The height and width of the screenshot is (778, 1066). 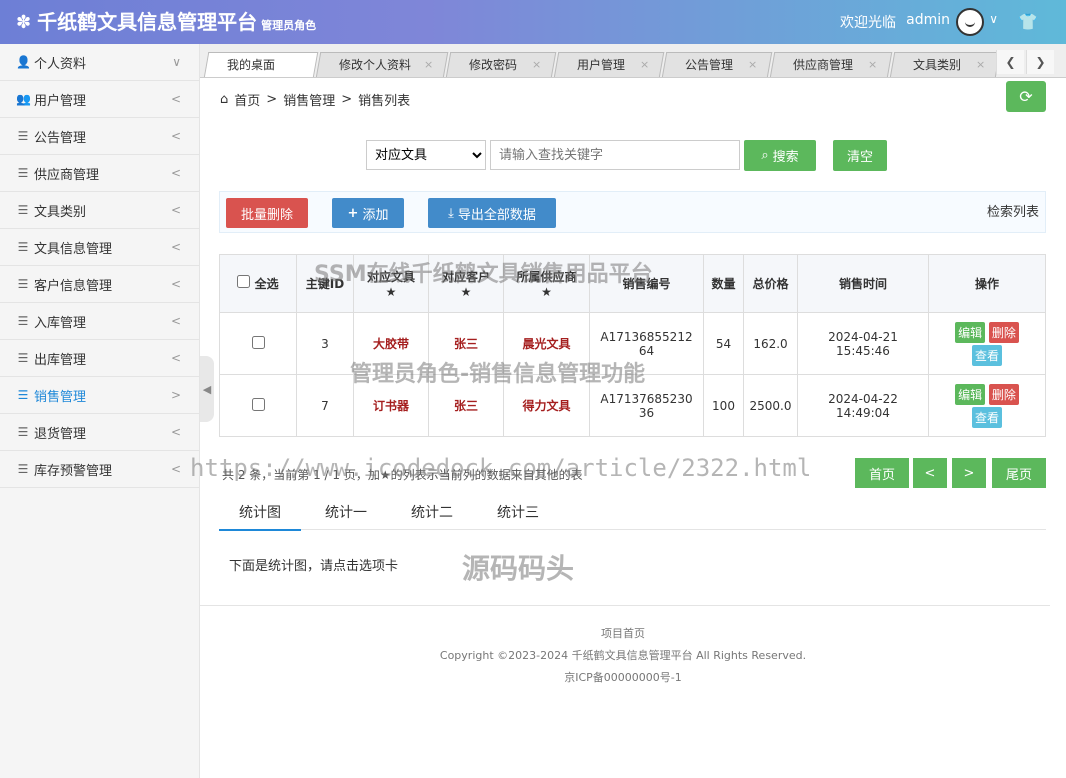 What do you see at coordinates (770, 343) in the screenshot?
I see `cell-total: 162.0` at bounding box center [770, 343].